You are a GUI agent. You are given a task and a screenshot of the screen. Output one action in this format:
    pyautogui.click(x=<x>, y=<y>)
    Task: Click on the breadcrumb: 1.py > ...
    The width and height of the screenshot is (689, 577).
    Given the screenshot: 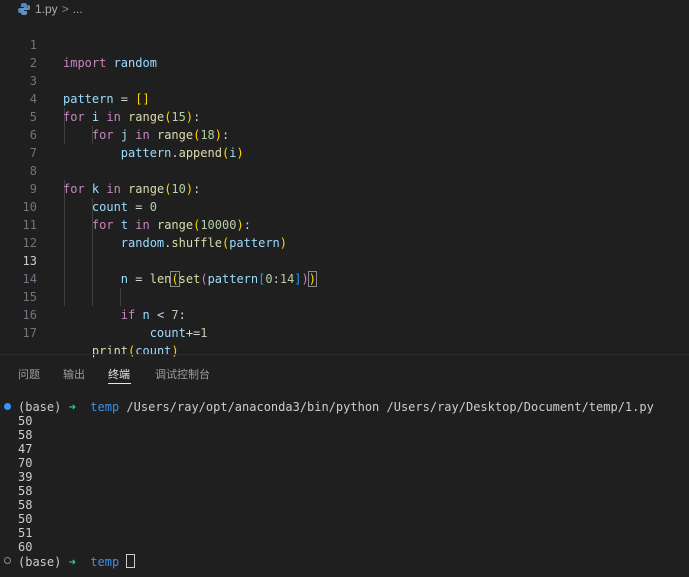 What is the action you would take?
    pyautogui.click(x=344, y=8)
    